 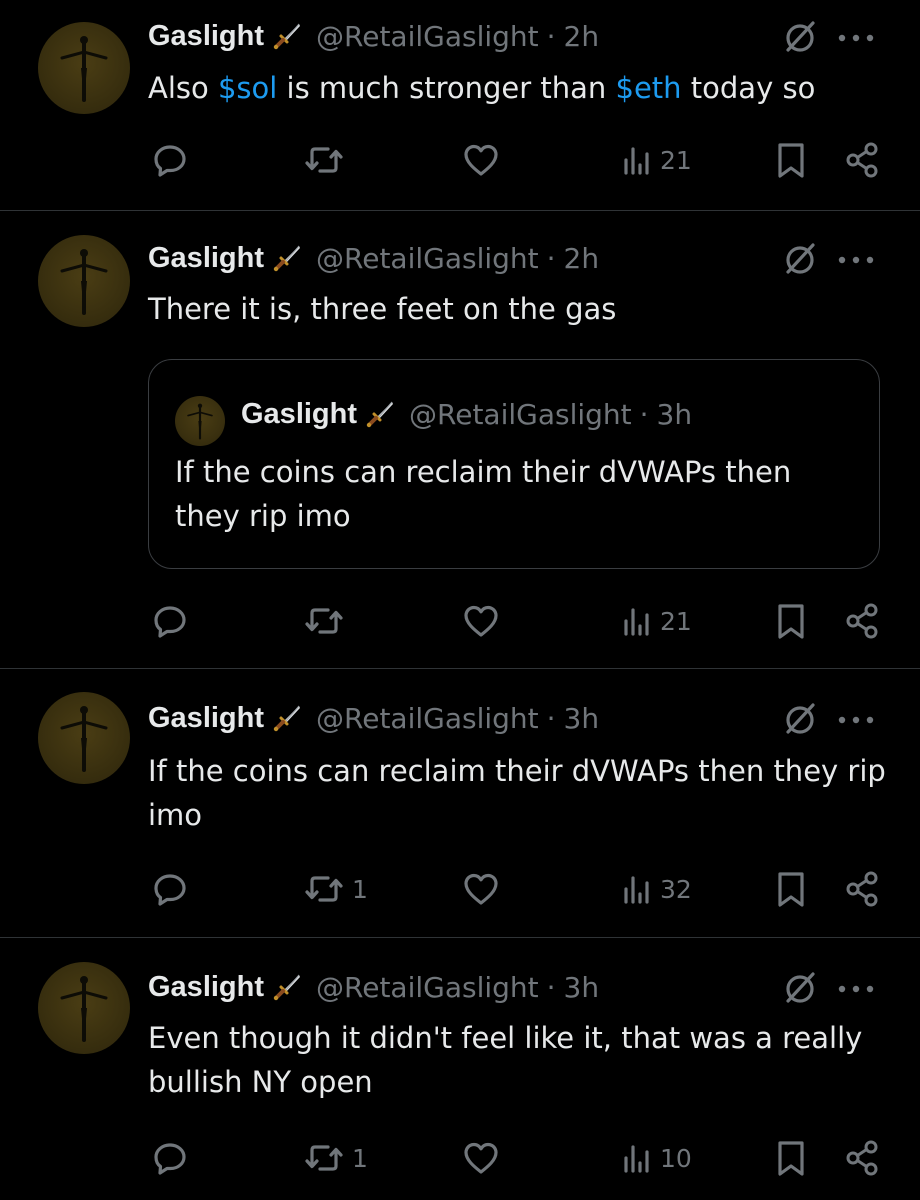 What do you see at coordinates (299, 413) in the screenshot?
I see `quoted-display-name: Gaslight` at bounding box center [299, 413].